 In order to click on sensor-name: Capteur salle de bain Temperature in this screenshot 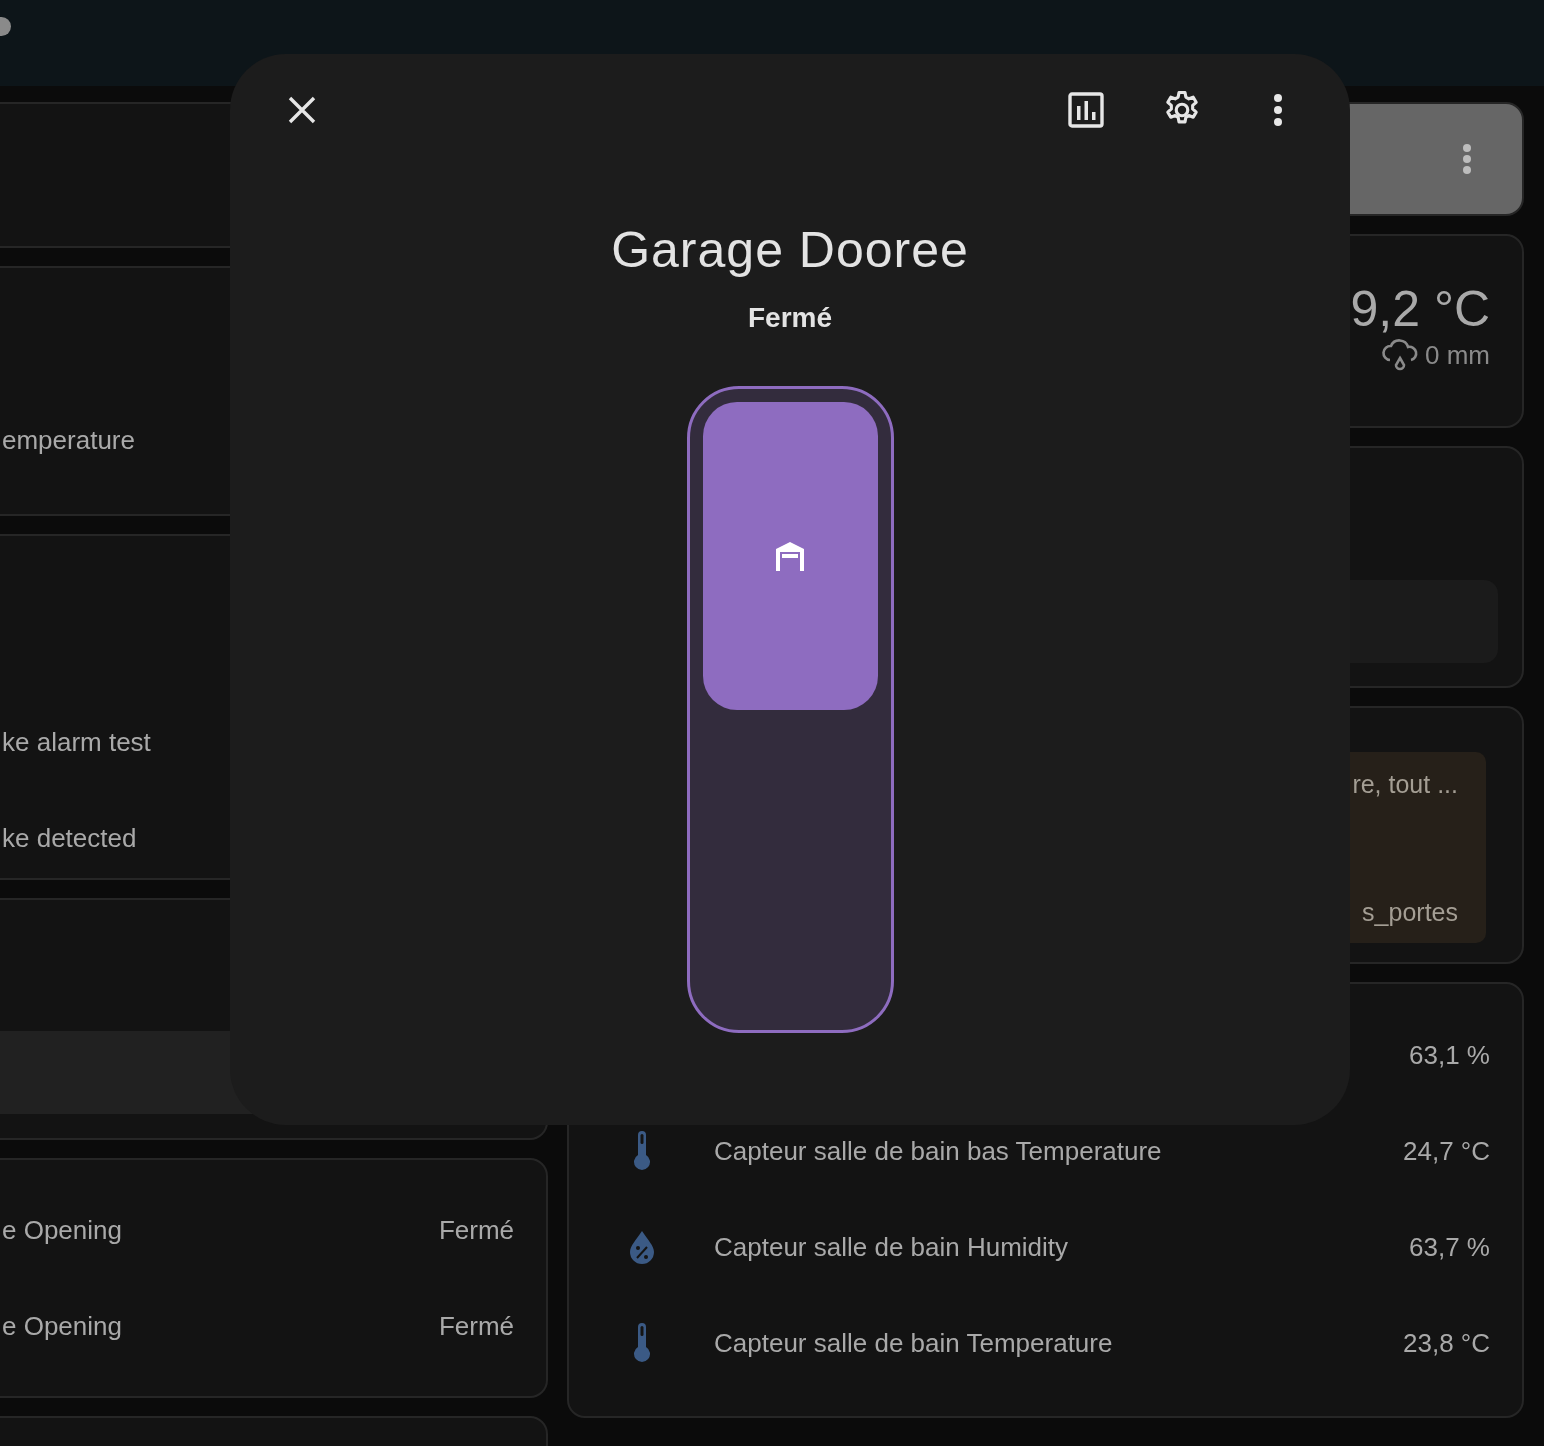, I will do `click(913, 1343)`.